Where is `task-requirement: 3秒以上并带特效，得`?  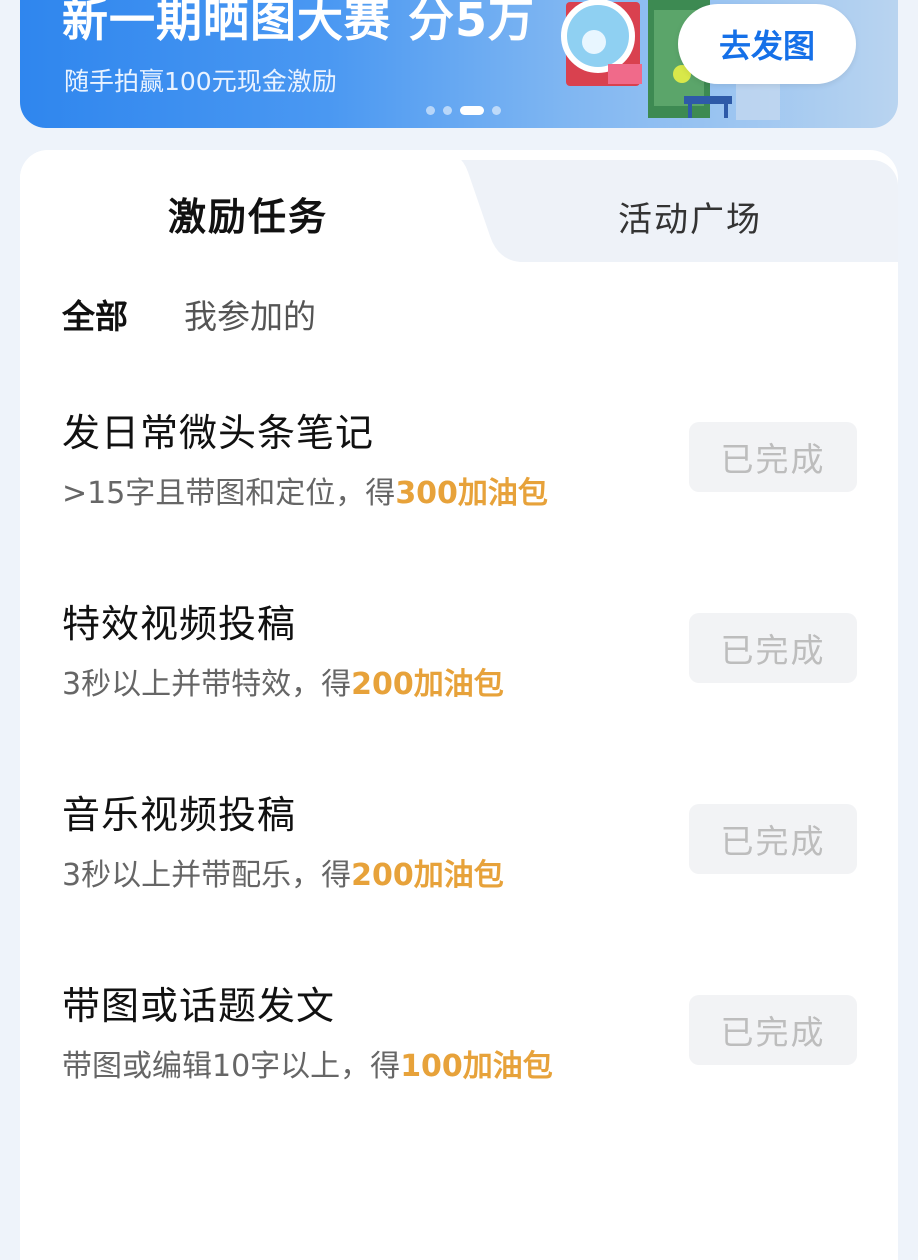
task-requirement: 3秒以上并带特效，得 is located at coordinates (207, 684).